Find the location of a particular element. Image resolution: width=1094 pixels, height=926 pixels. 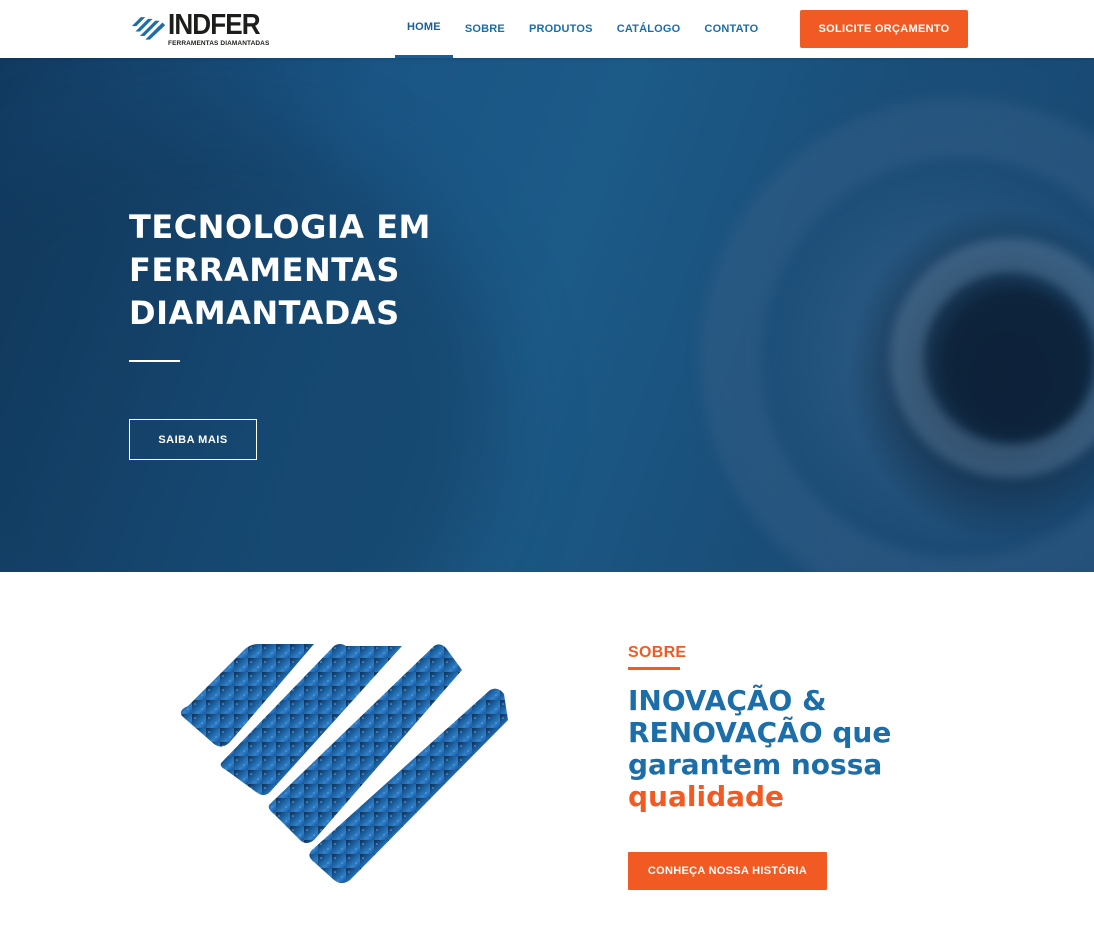

nav-item-label: PRODUTOS is located at coordinates (560, 29).